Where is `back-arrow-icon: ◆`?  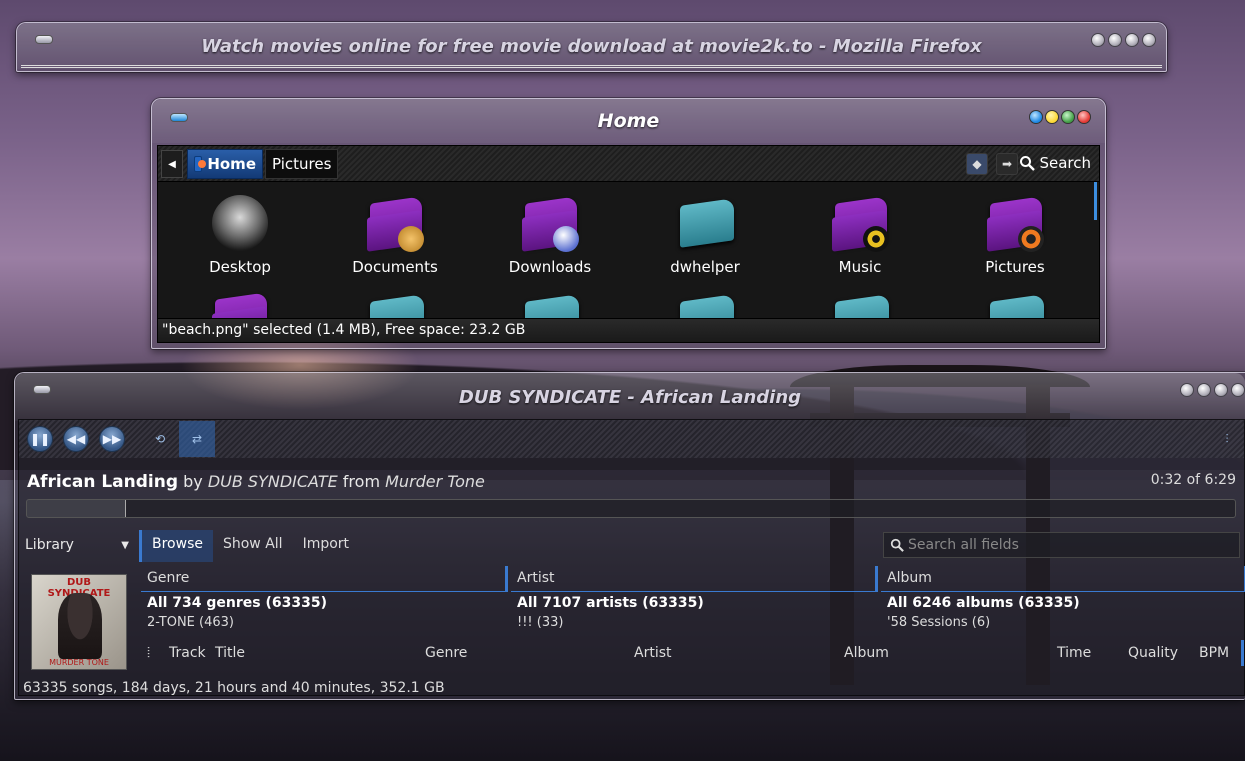 back-arrow-icon: ◆ is located at coordinates (977, 164).